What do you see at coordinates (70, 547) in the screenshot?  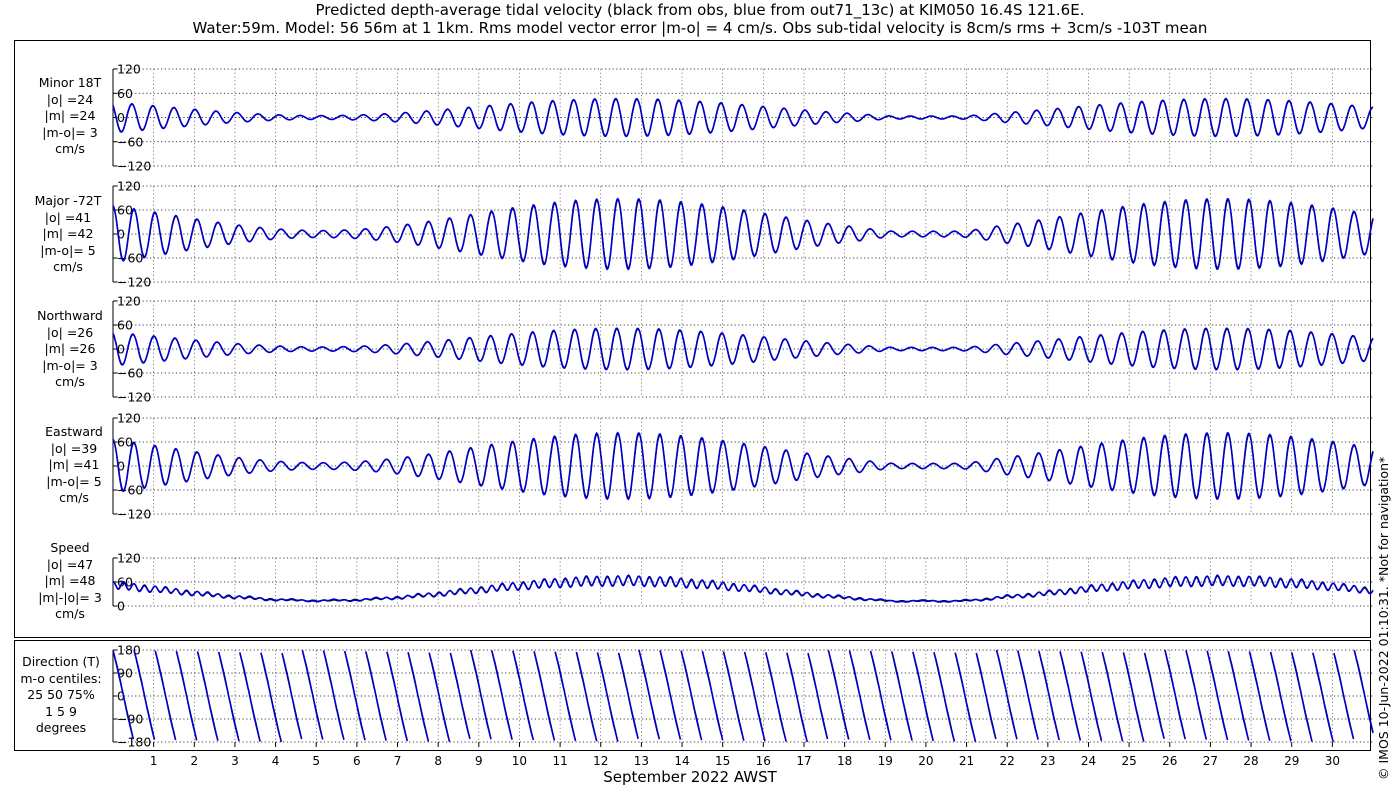 I see `panel-label-line: Speed` at bounding box center [70, 547].